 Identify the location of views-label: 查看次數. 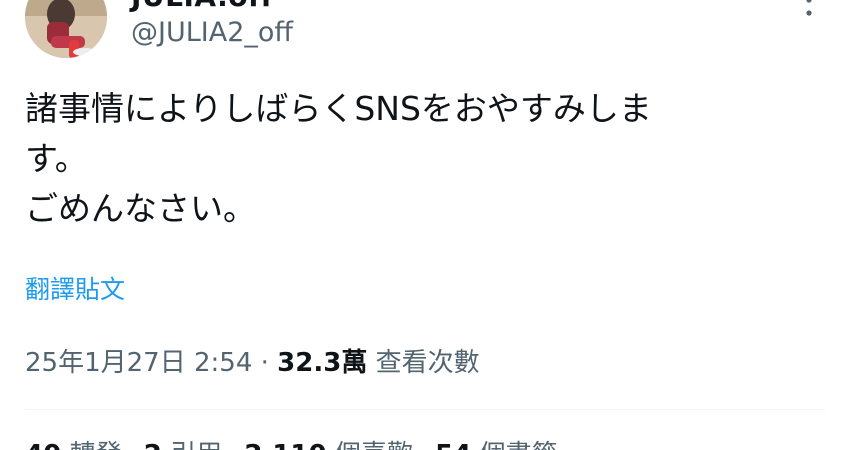
(427, 363).